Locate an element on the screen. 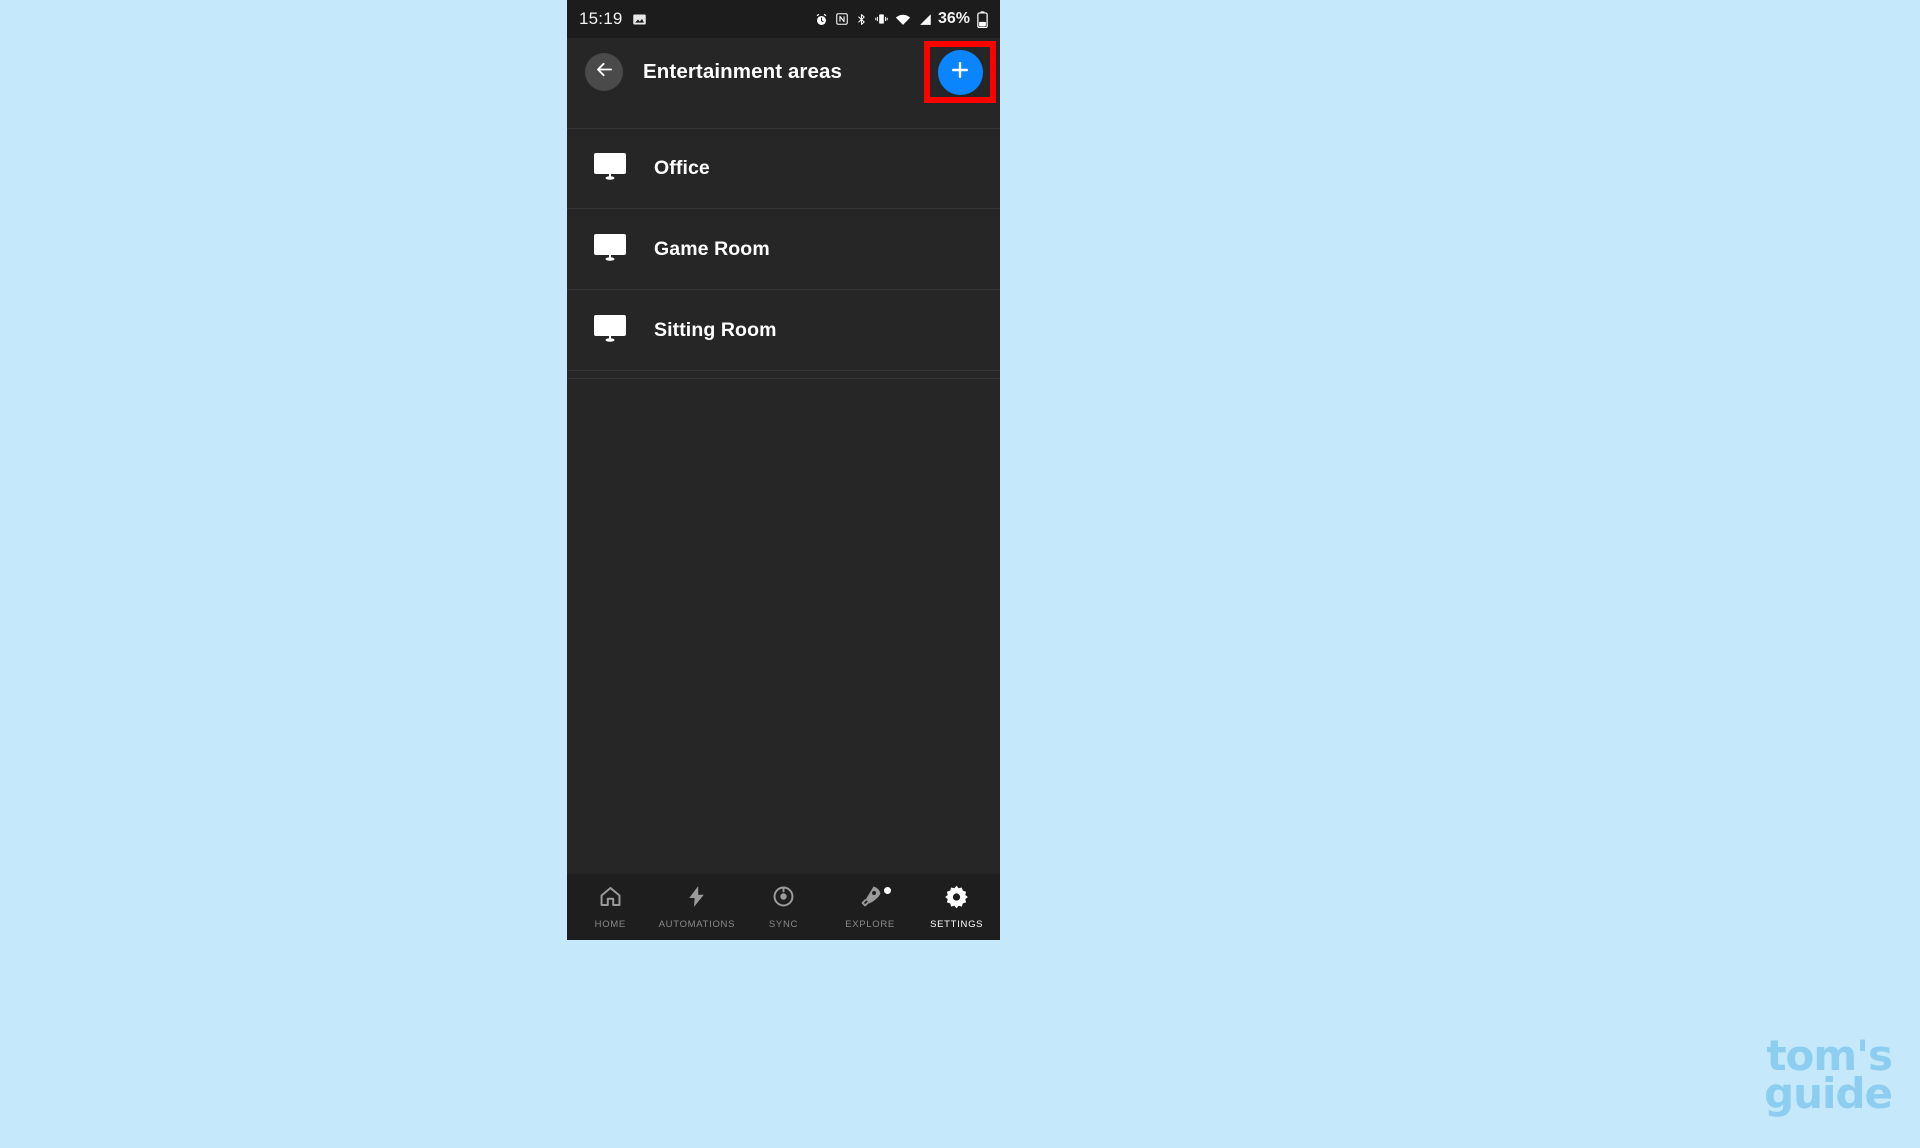  page-title: Entertainment areas is located at coordinates (743, 71).